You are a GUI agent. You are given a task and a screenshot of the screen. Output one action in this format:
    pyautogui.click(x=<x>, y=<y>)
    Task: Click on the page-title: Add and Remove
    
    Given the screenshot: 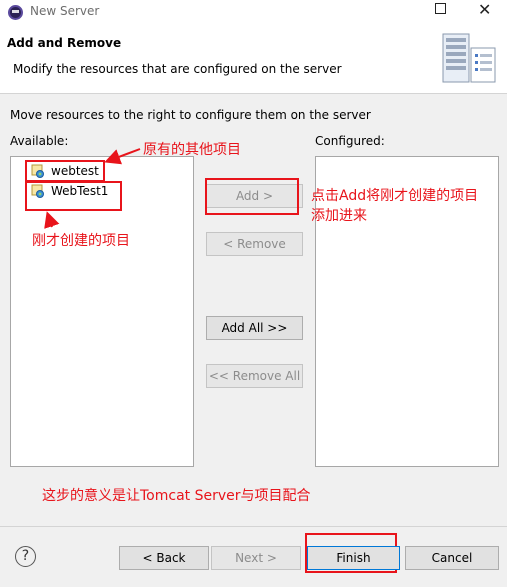 What is the action you would take?
    pyautogui.click(x=64, y=43)
    